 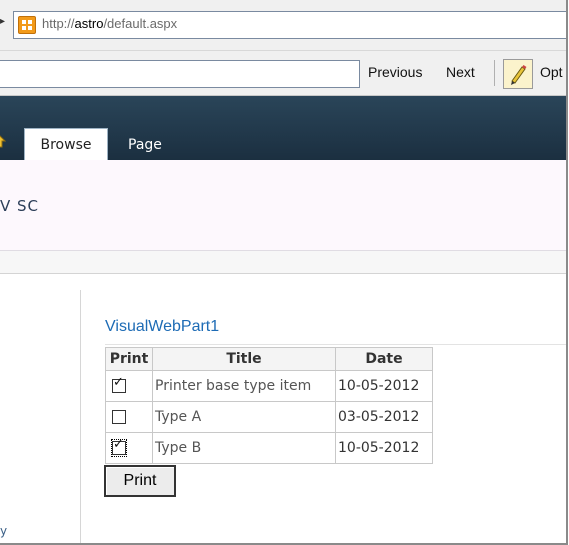 I want to click on table-row: Type A 03-05-2012, so click(x=269, y=417).